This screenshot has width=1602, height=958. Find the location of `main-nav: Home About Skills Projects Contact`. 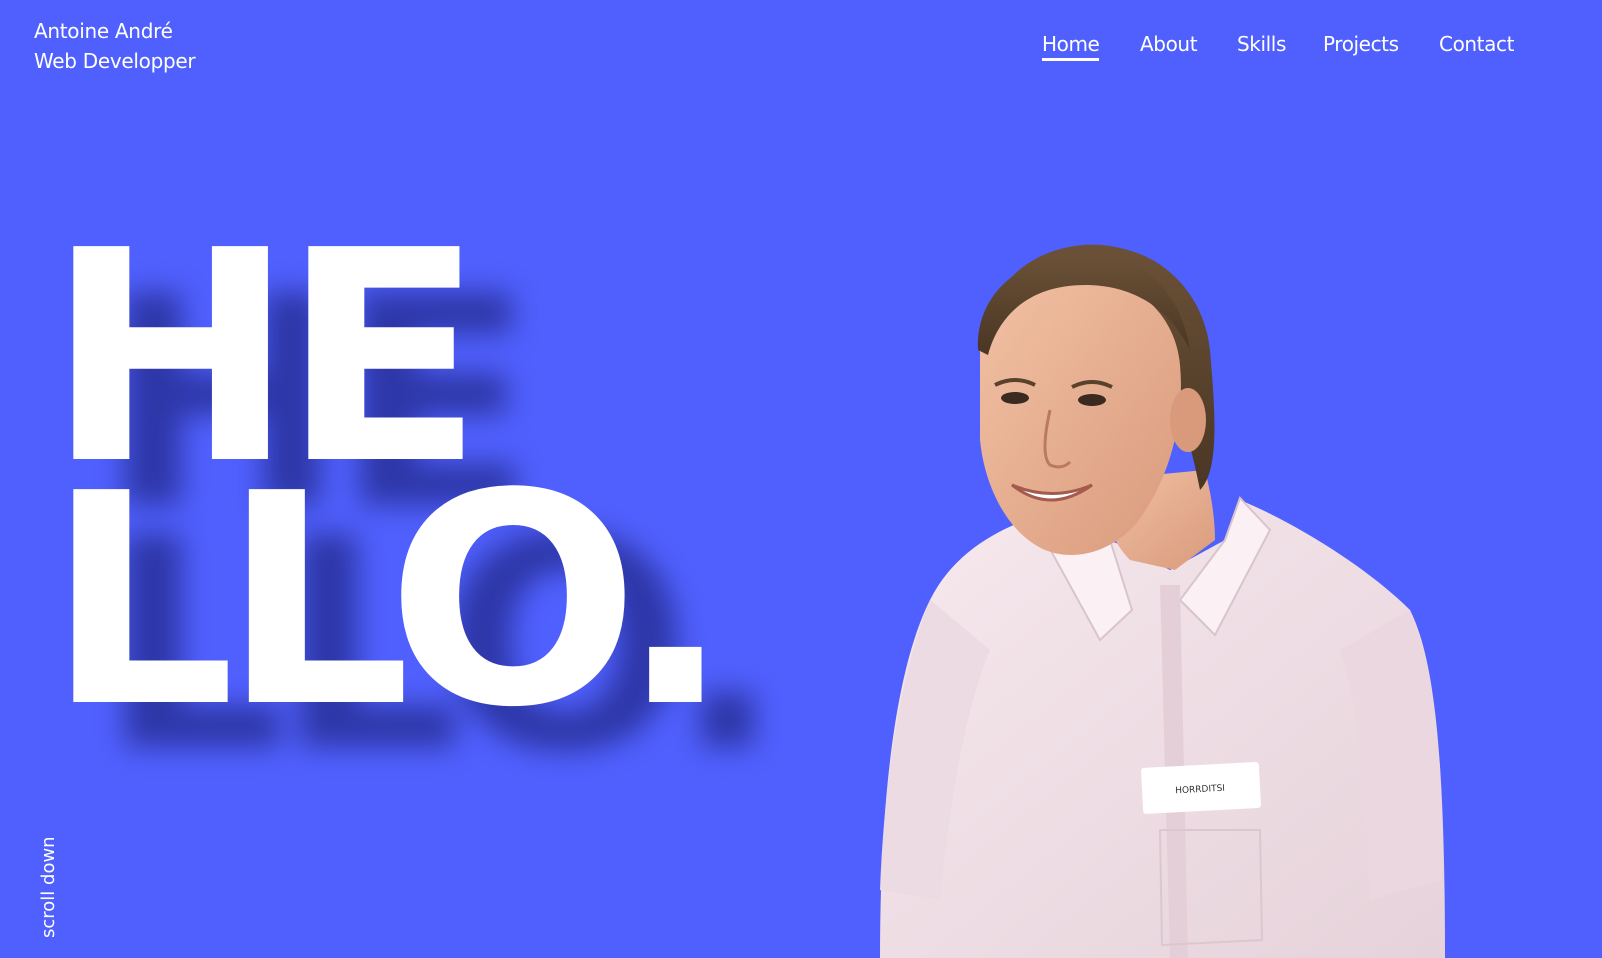

main-nav: Home About Skills Projects Contact is located at coordinates (801, 45).